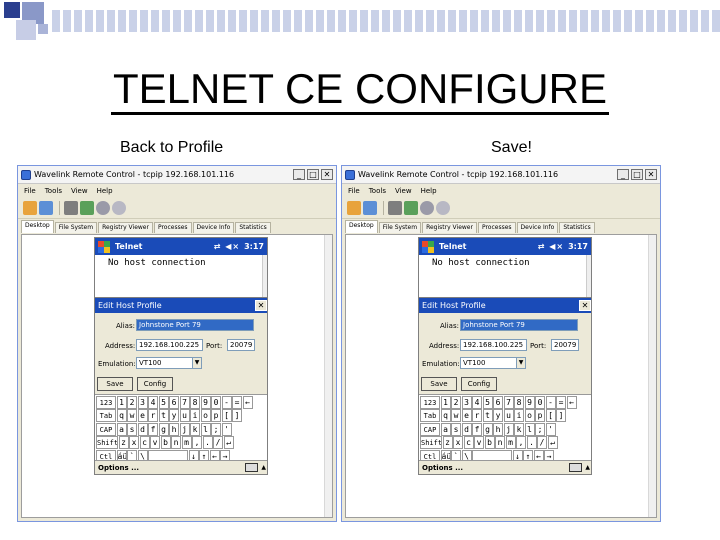  Describe the element at coordinates (466, 429) in the screenshot. I see `keyboard-key: d` at that location.